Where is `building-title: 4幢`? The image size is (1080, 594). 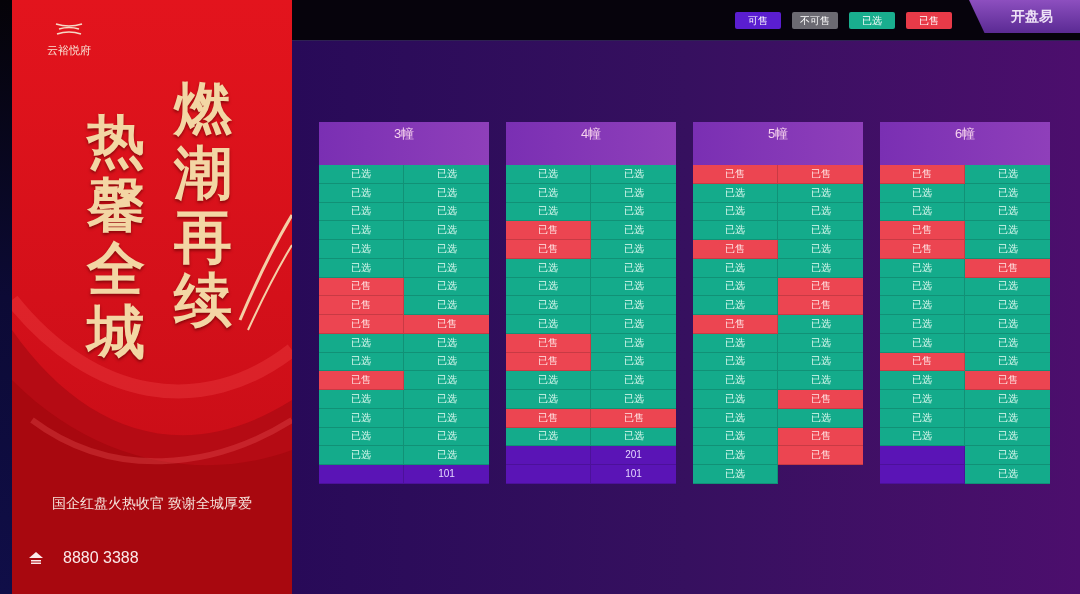
building-title: 4幢 is located at coordinates (591, 133).